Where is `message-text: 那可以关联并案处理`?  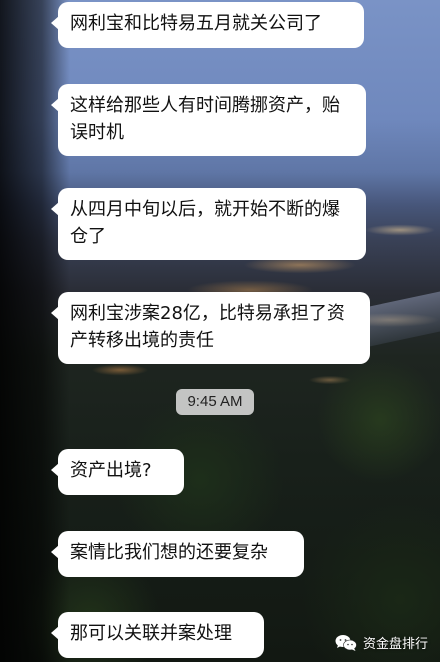 message-text: 那可以关联并案处理 is located at coordinates (151, 633).